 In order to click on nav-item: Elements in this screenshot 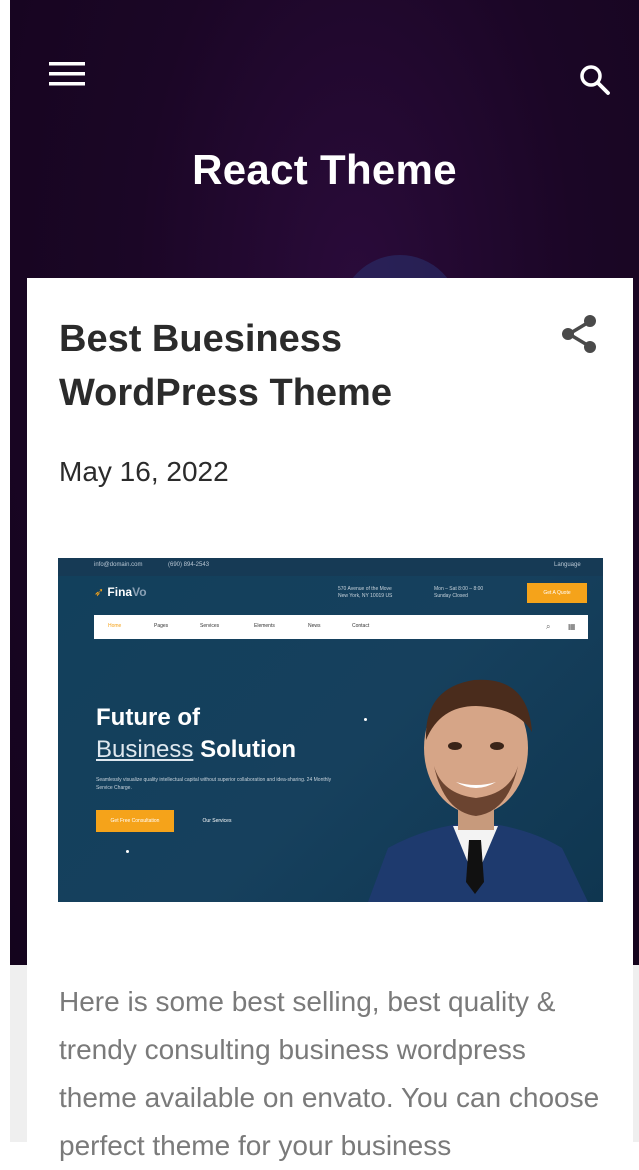, I will do `click(264, 626)`.